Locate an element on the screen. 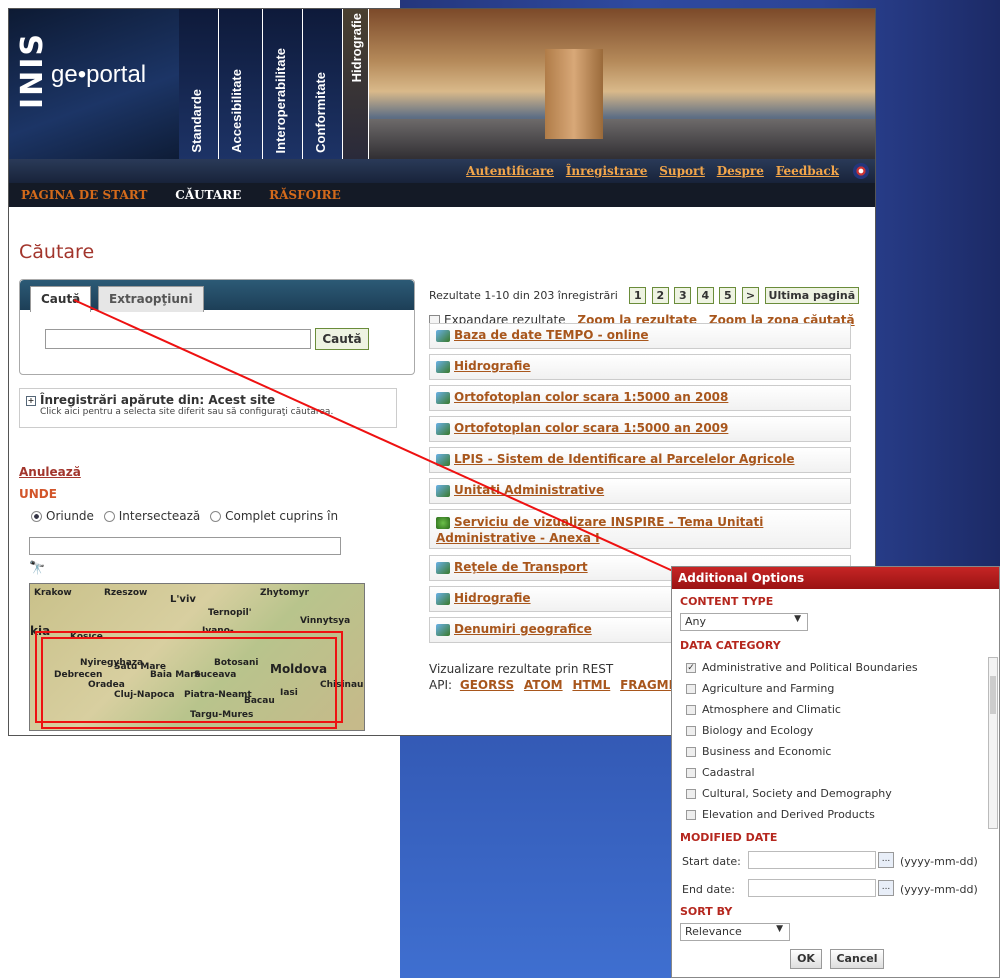 The width and height of the screenshot is (1000, 978). api-html-link: HTML is located at coordinates (591, 685).